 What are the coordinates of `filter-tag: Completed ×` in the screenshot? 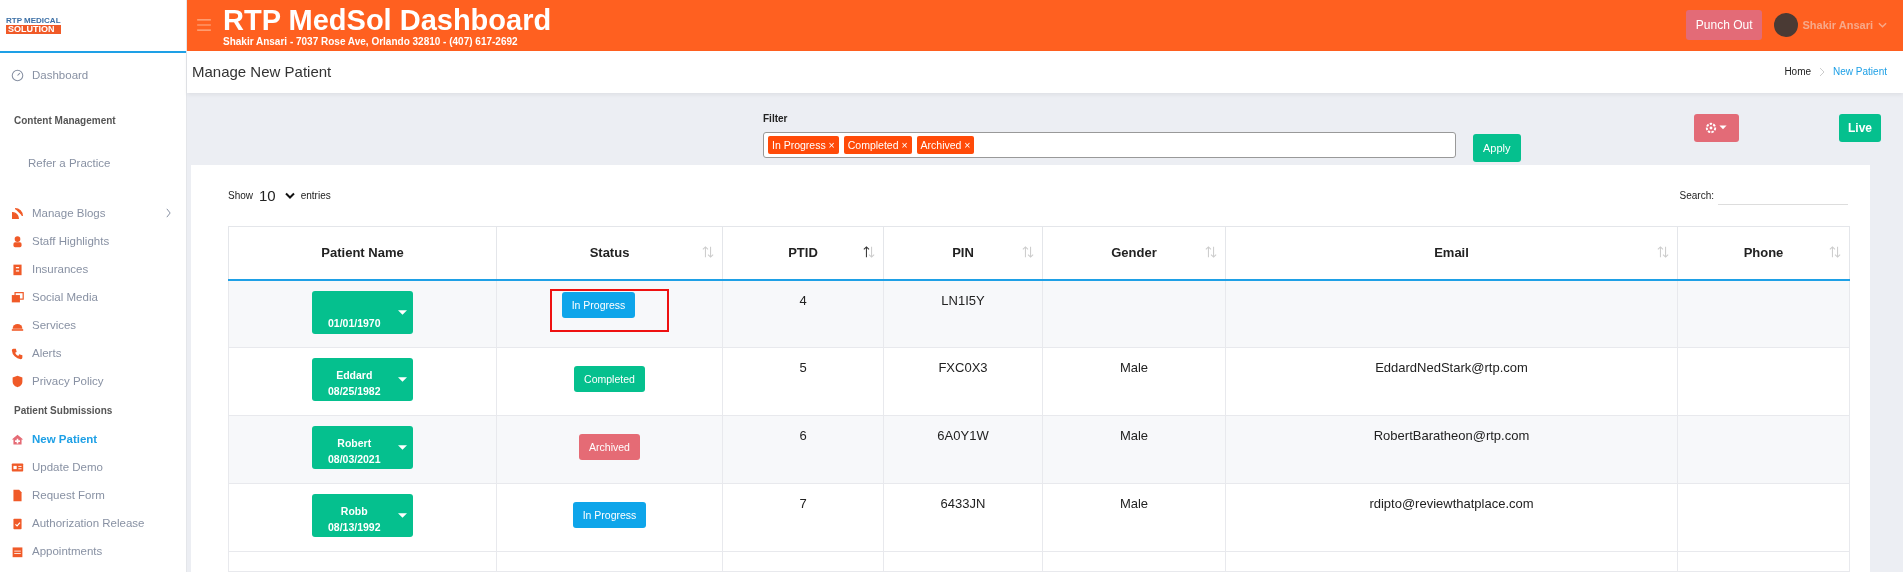 It's located at (877, 144).